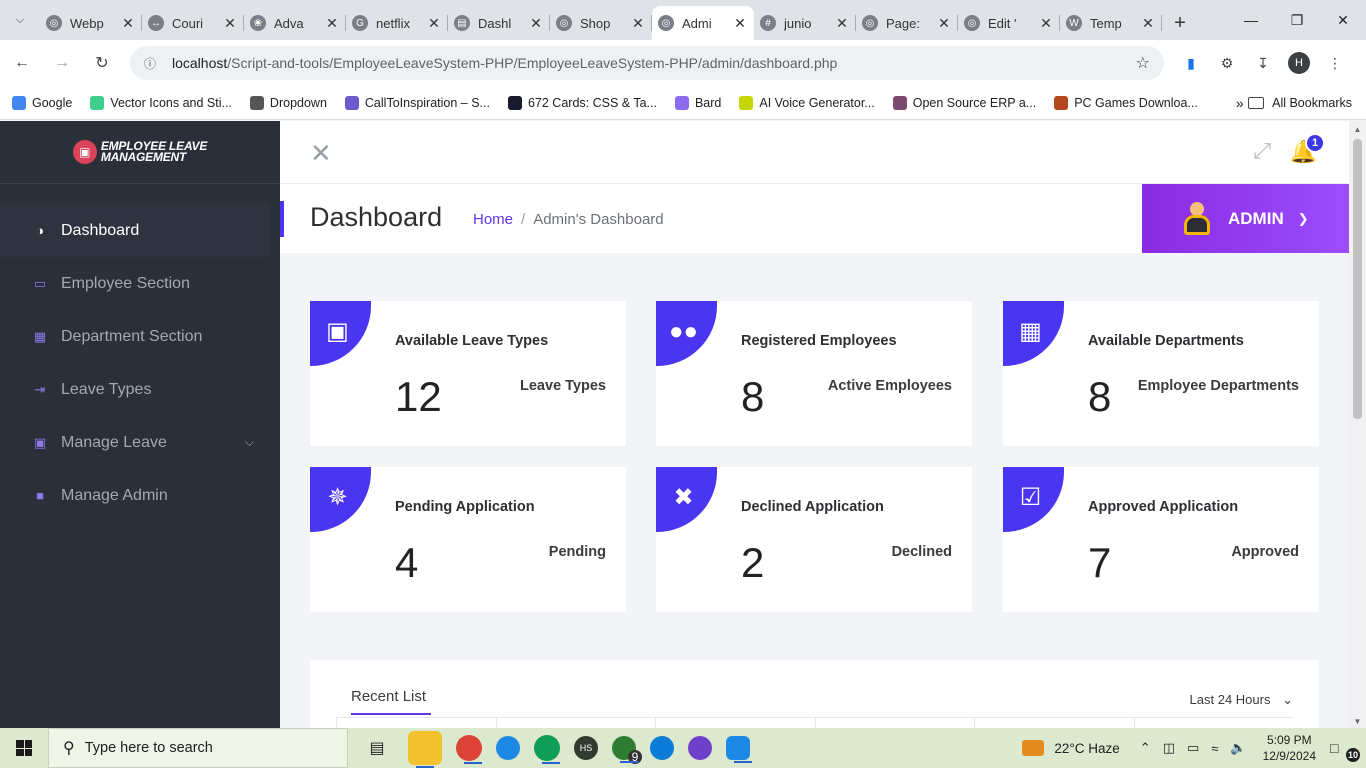  Describe the element at coordinates (24, 748) in the screenshot. I see `start-button` at that location.